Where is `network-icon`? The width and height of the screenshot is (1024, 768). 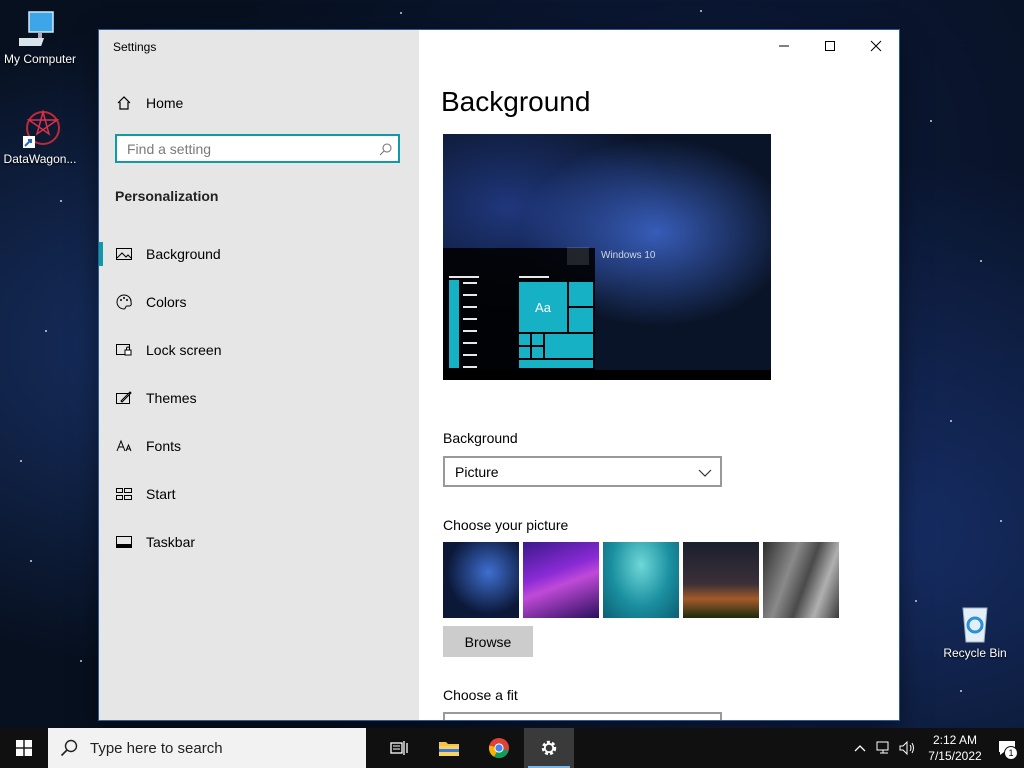
network-icon is located at coordinates (882, 747).